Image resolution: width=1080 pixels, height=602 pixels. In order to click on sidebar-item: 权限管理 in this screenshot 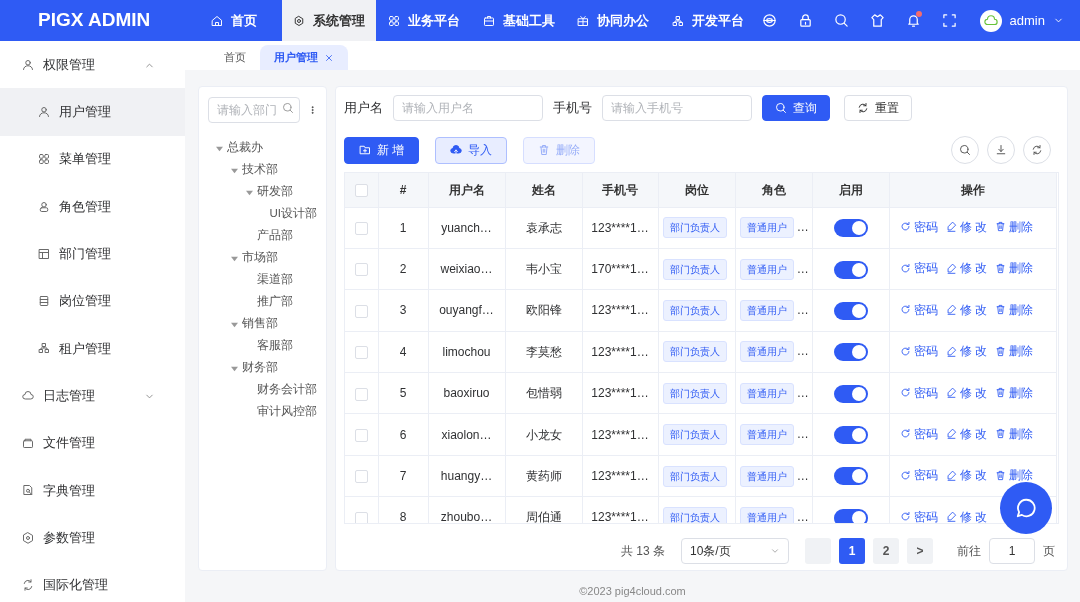, I will do `click(92, 65)`.